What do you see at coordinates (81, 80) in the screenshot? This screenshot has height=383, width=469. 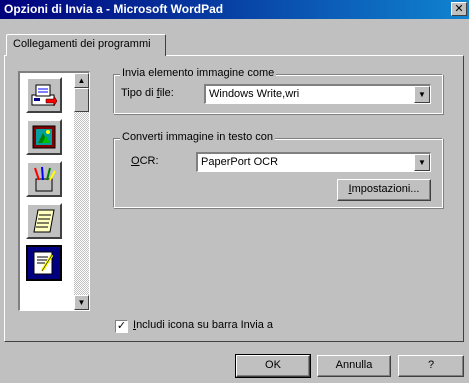 I see `scroll-up-button: ▲` at bounding box center [81, 80].